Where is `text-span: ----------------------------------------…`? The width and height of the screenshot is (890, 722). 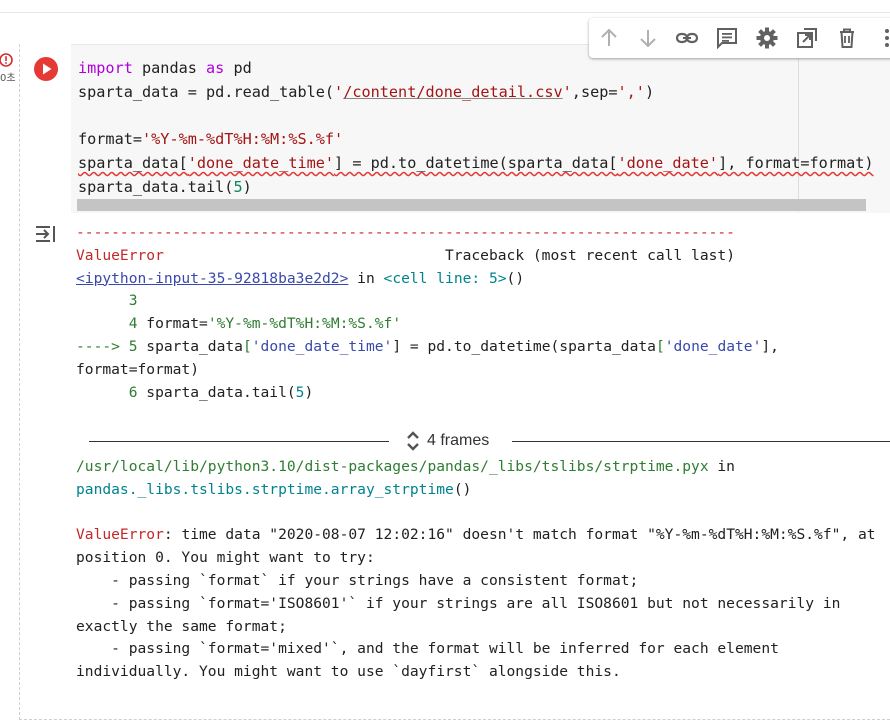
text-span: ----------------------------------------… is located at coordinates (405, 232).